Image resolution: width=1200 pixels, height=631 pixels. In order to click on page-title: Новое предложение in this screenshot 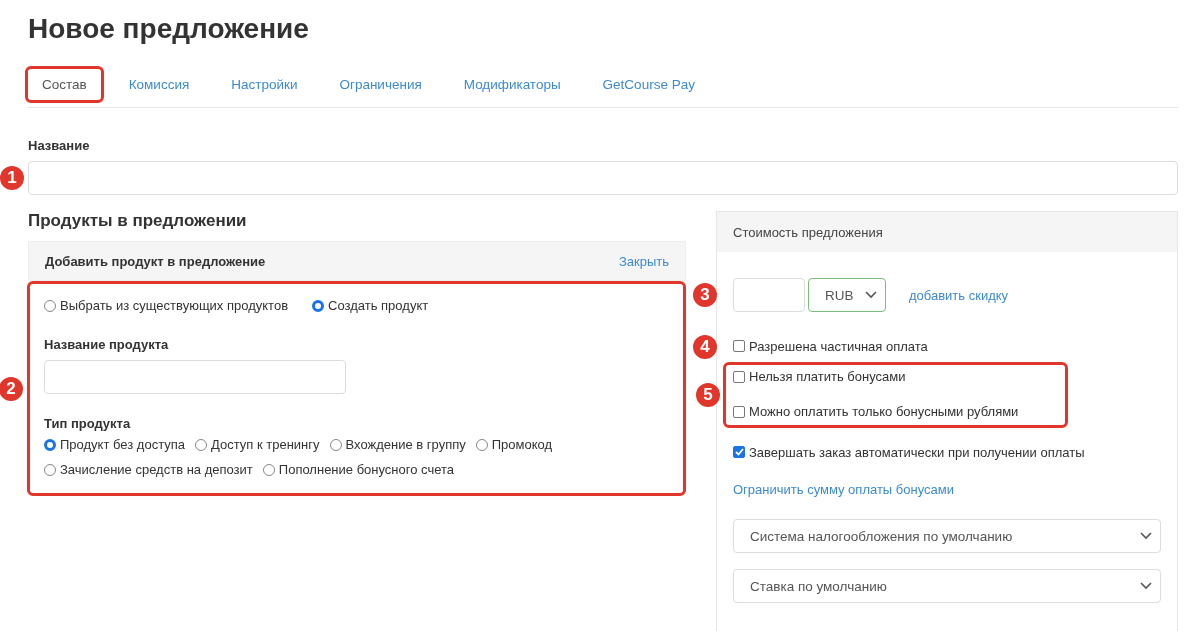, I will do `click(169, 29)`.